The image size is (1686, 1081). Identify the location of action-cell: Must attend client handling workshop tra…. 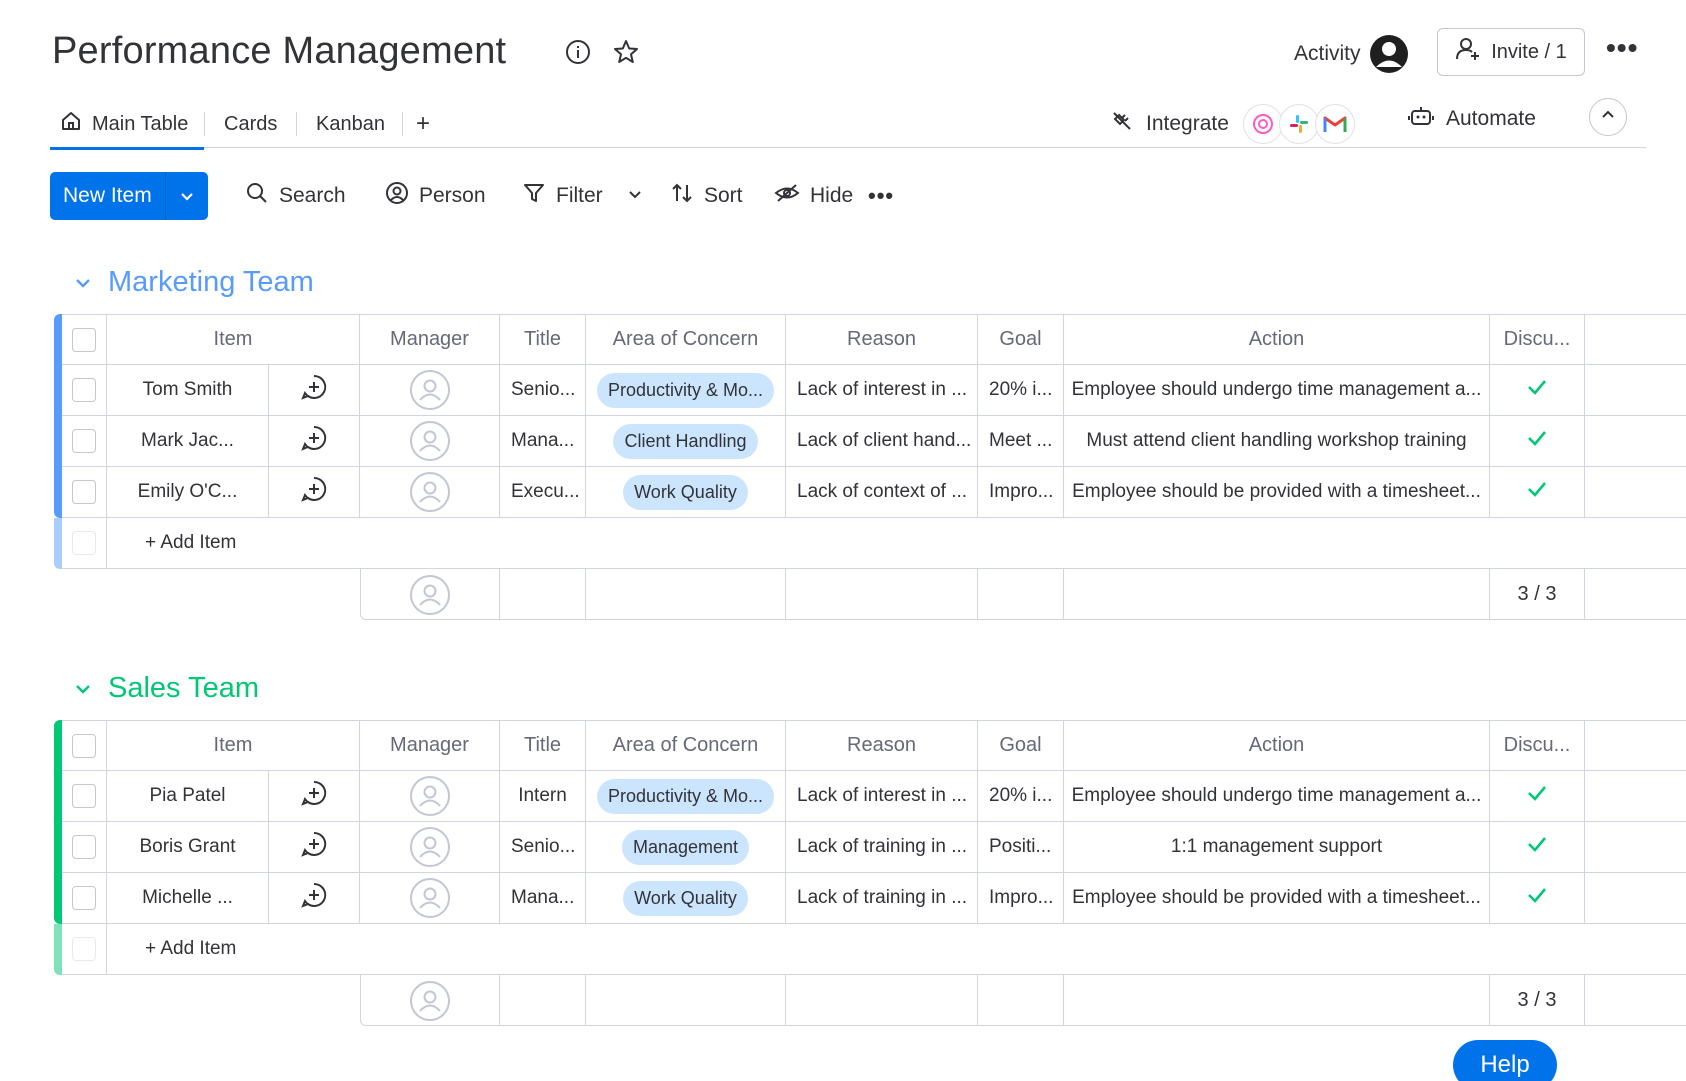
(1277, 441).